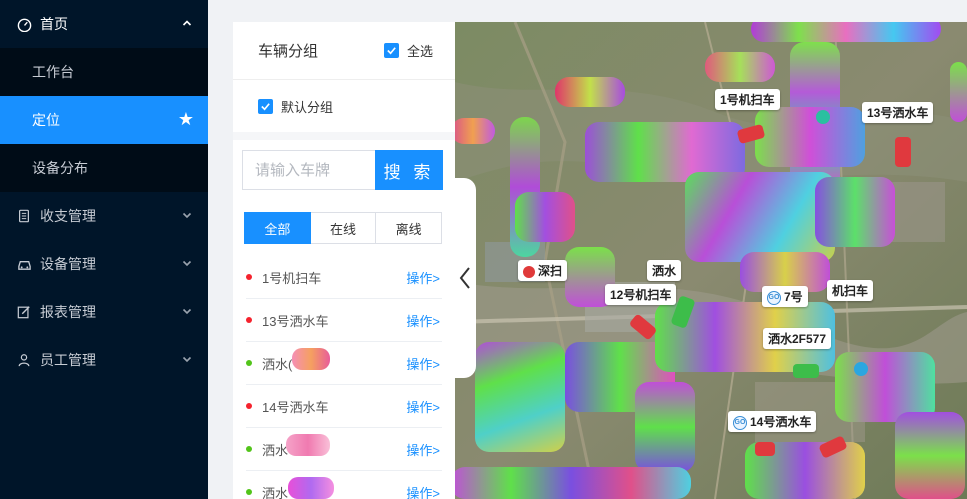 The height and width of the screenshot is (499, 967). I want to click on map-label-text: 7号, so click(793, 297).